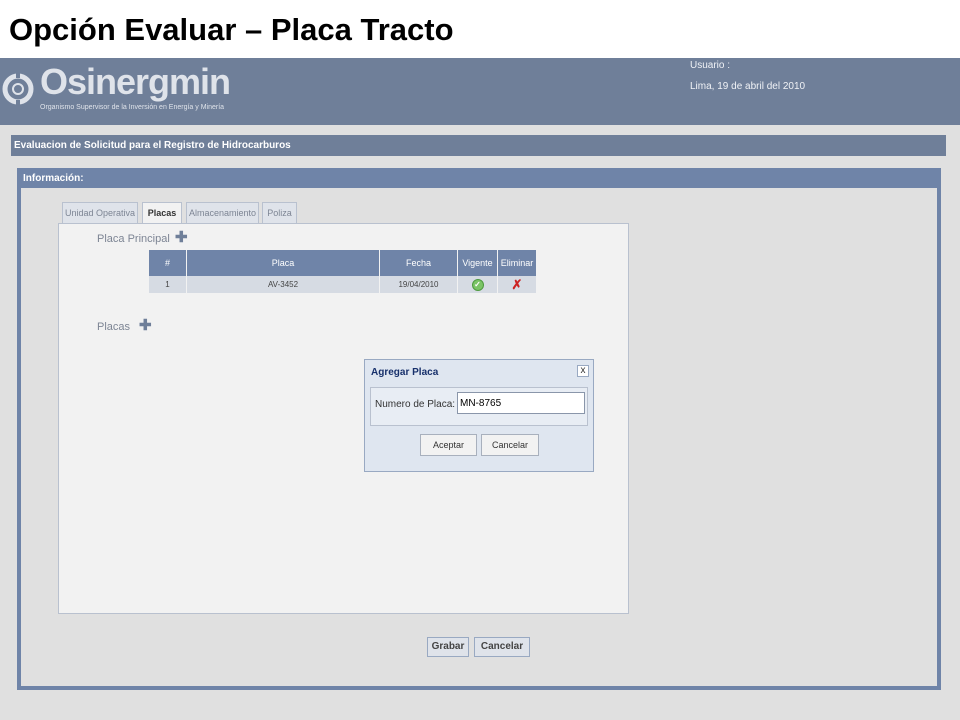  I want to click on numero-placa-input, so click(521, 403).